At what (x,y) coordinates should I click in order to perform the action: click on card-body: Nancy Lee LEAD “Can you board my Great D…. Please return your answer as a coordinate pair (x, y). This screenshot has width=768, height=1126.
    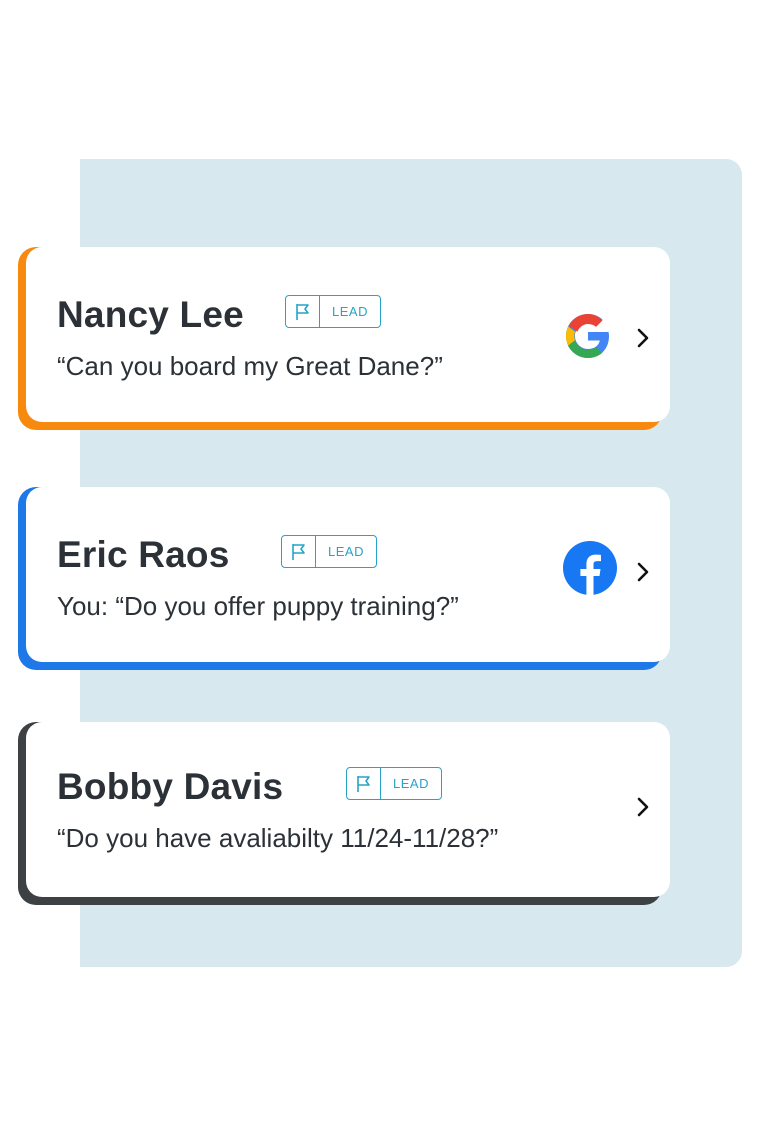
    Looking at the image, I should click on (348, 334).